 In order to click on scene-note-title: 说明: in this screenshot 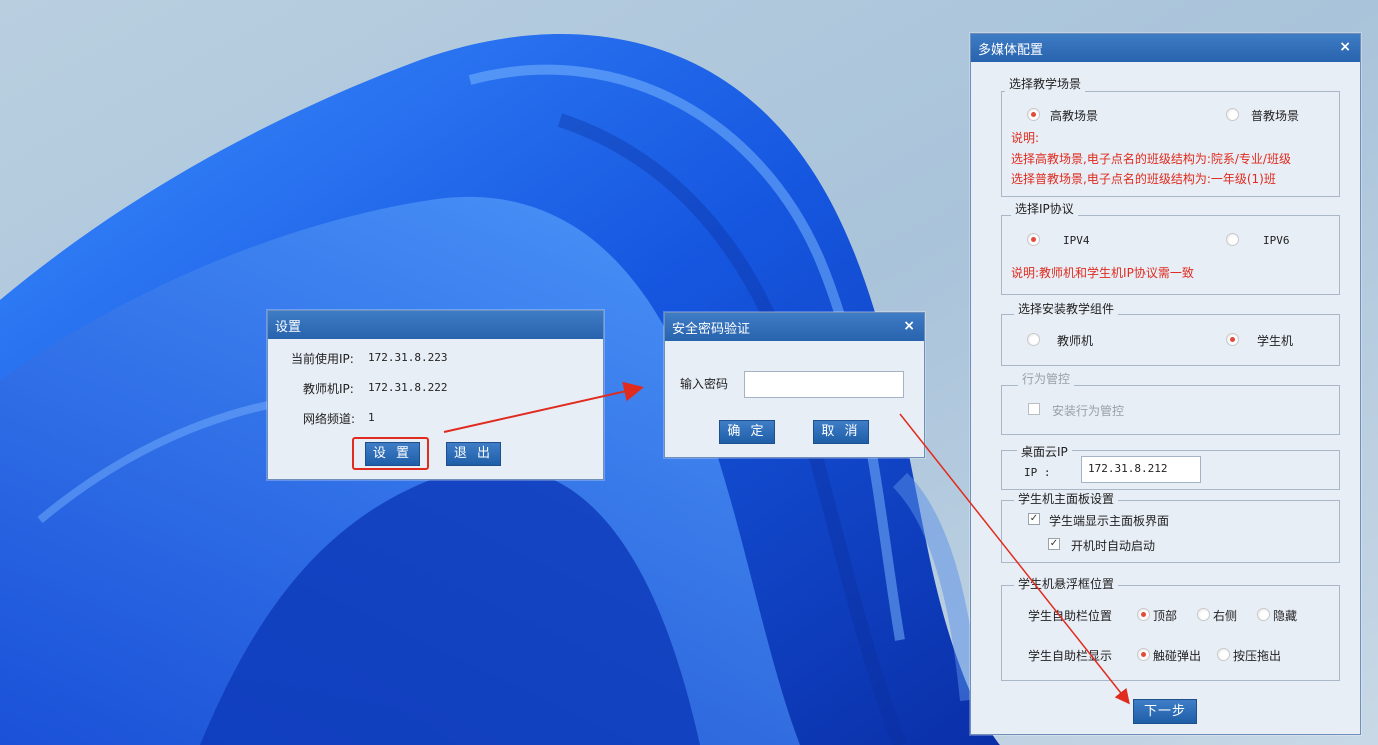, I will do `click(1025, 138)`.